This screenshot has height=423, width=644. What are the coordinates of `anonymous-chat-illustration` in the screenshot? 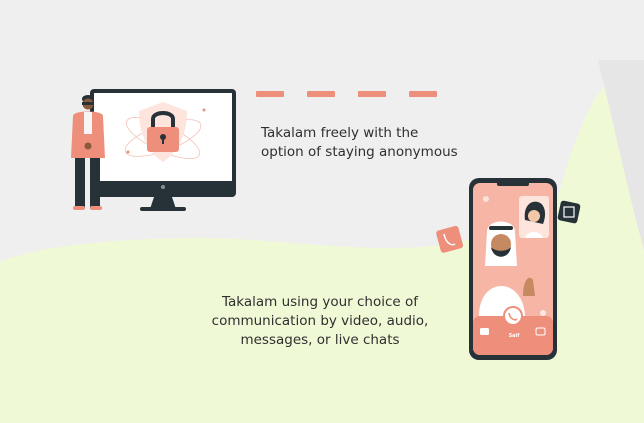 It's located at (153, 150).